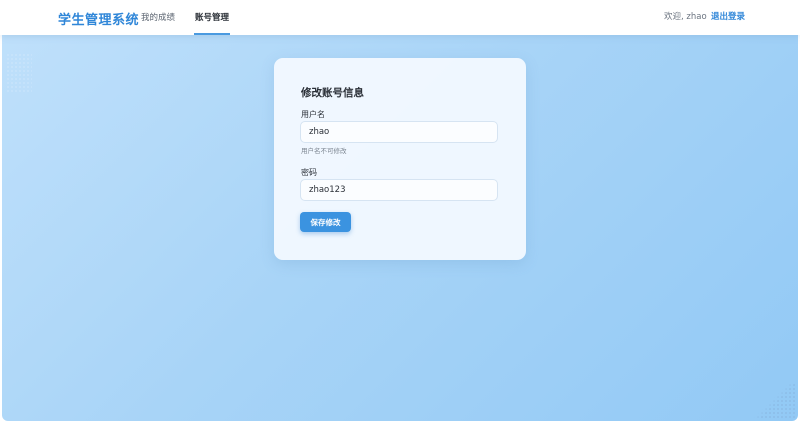  I want to click on logout-button: 退出登录, so click(728, 17).